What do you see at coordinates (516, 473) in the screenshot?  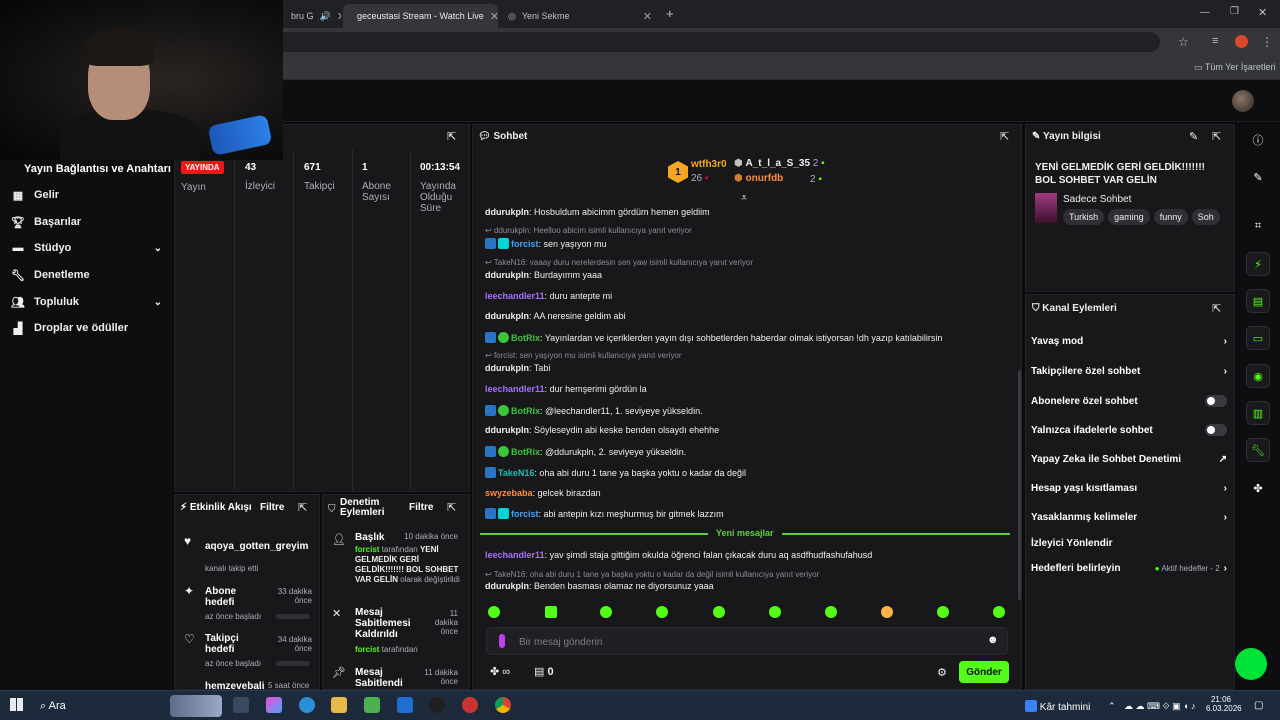 I see `chat-username: TakeN16` at bounding box center [516, 473].